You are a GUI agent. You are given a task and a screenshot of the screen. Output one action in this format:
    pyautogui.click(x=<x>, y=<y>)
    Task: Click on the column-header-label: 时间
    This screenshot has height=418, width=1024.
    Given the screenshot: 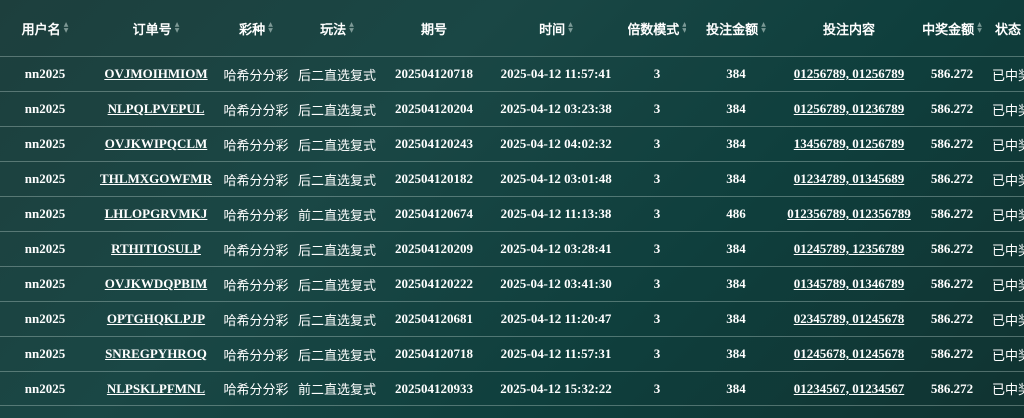 What is the action you would take?
    pyautogui.click(x=552, y=30)
    